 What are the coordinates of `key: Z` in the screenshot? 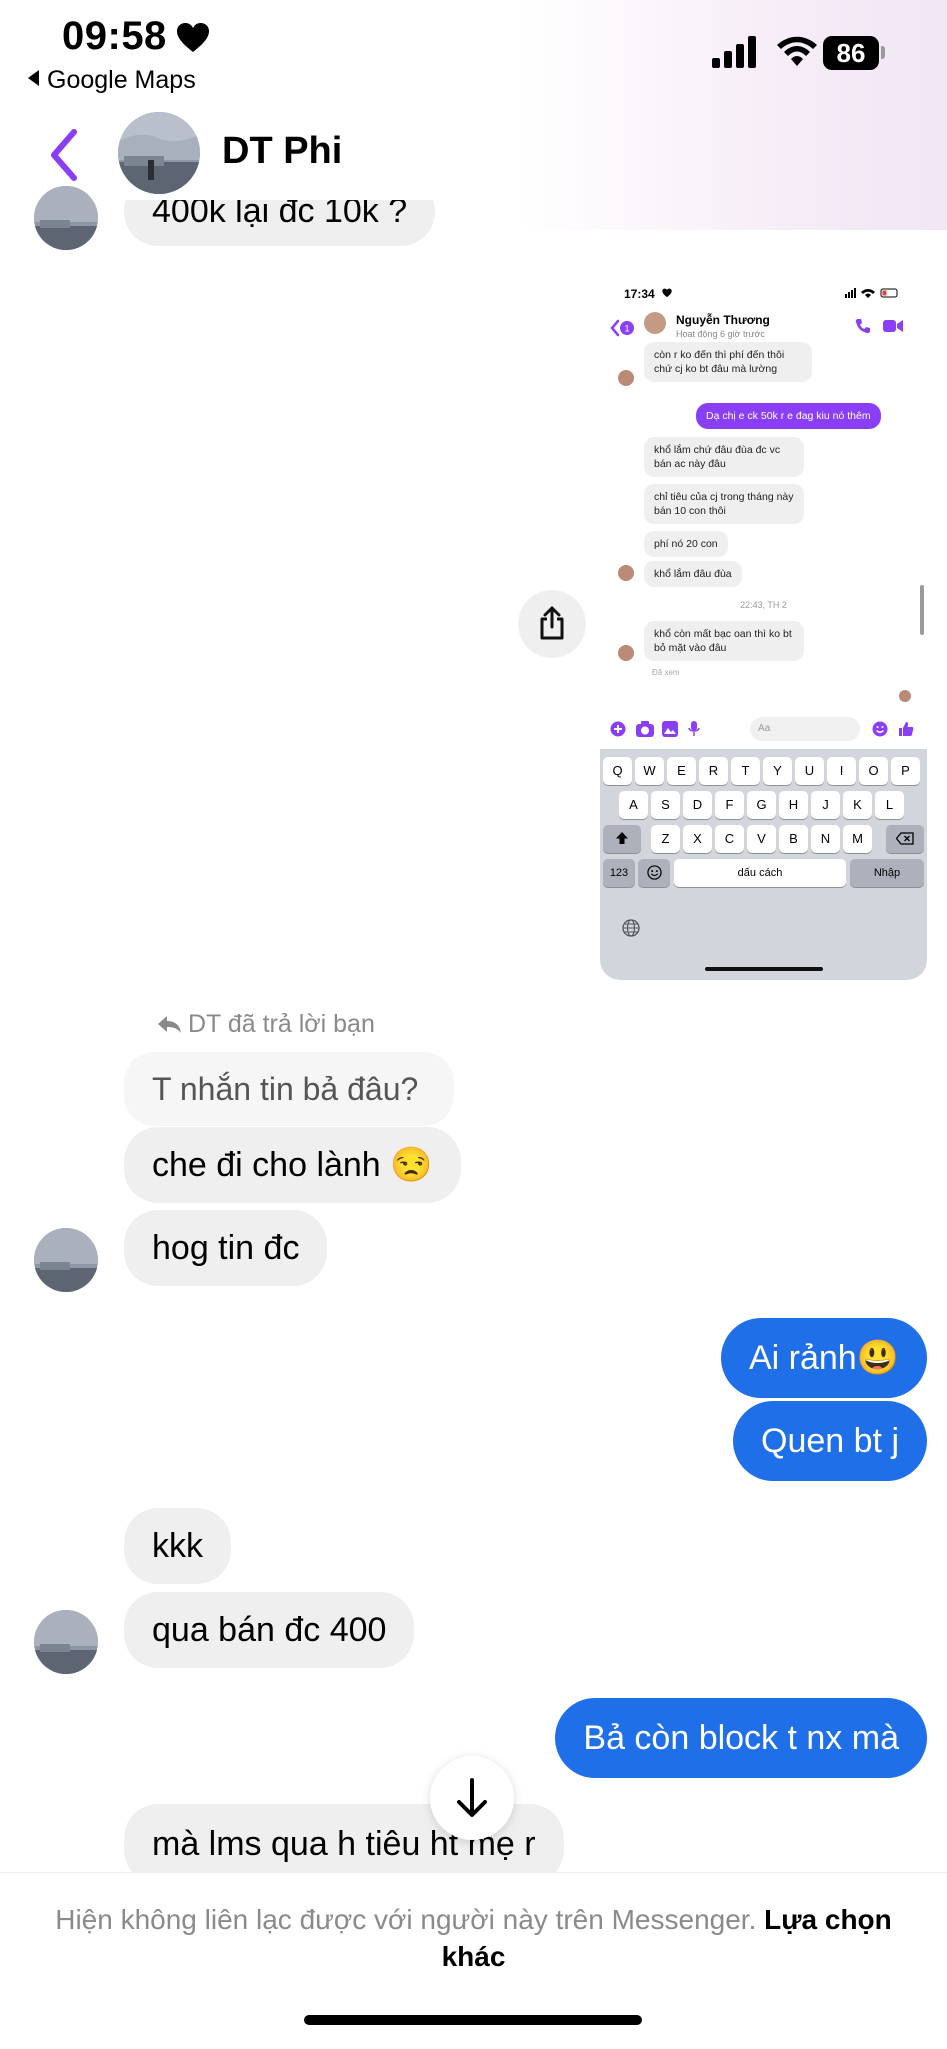 It's located at (665, 839).